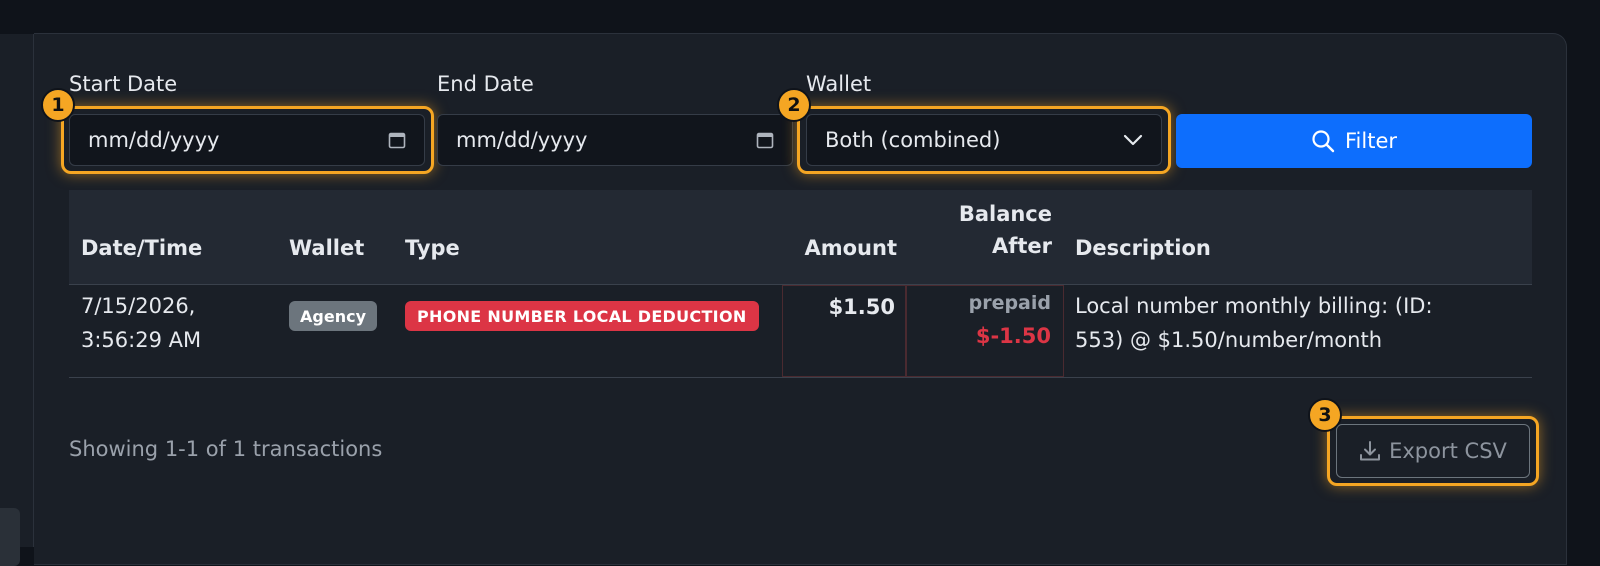  What do you see at coordinates (326, 248) in the screenshot?
I see `col-wallet: Wallet` at bounding box center [326, 248].